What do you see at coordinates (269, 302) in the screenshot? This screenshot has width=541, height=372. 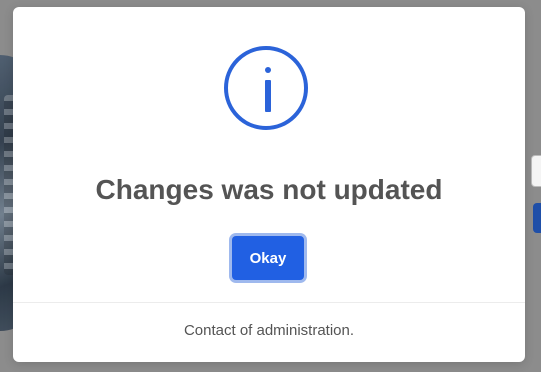 I see `footer-divider` at bounding box center [269, 302].